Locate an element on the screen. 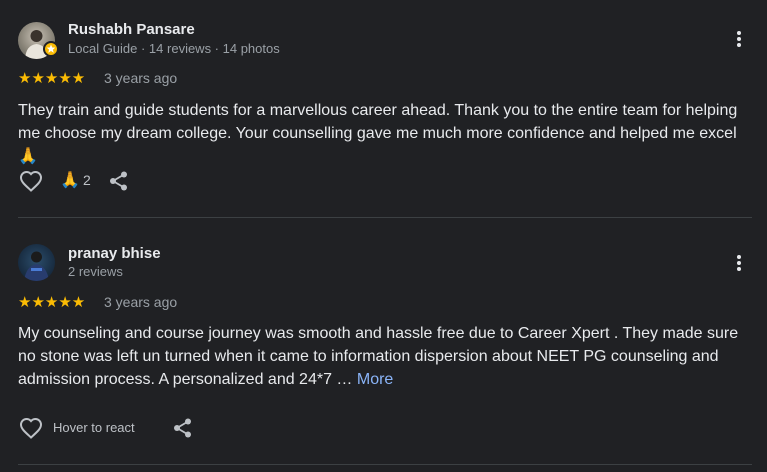 This screenshot has width=767, height=472. reviewer-name: Rushabh Pansare is located at coordinates (131, 29).